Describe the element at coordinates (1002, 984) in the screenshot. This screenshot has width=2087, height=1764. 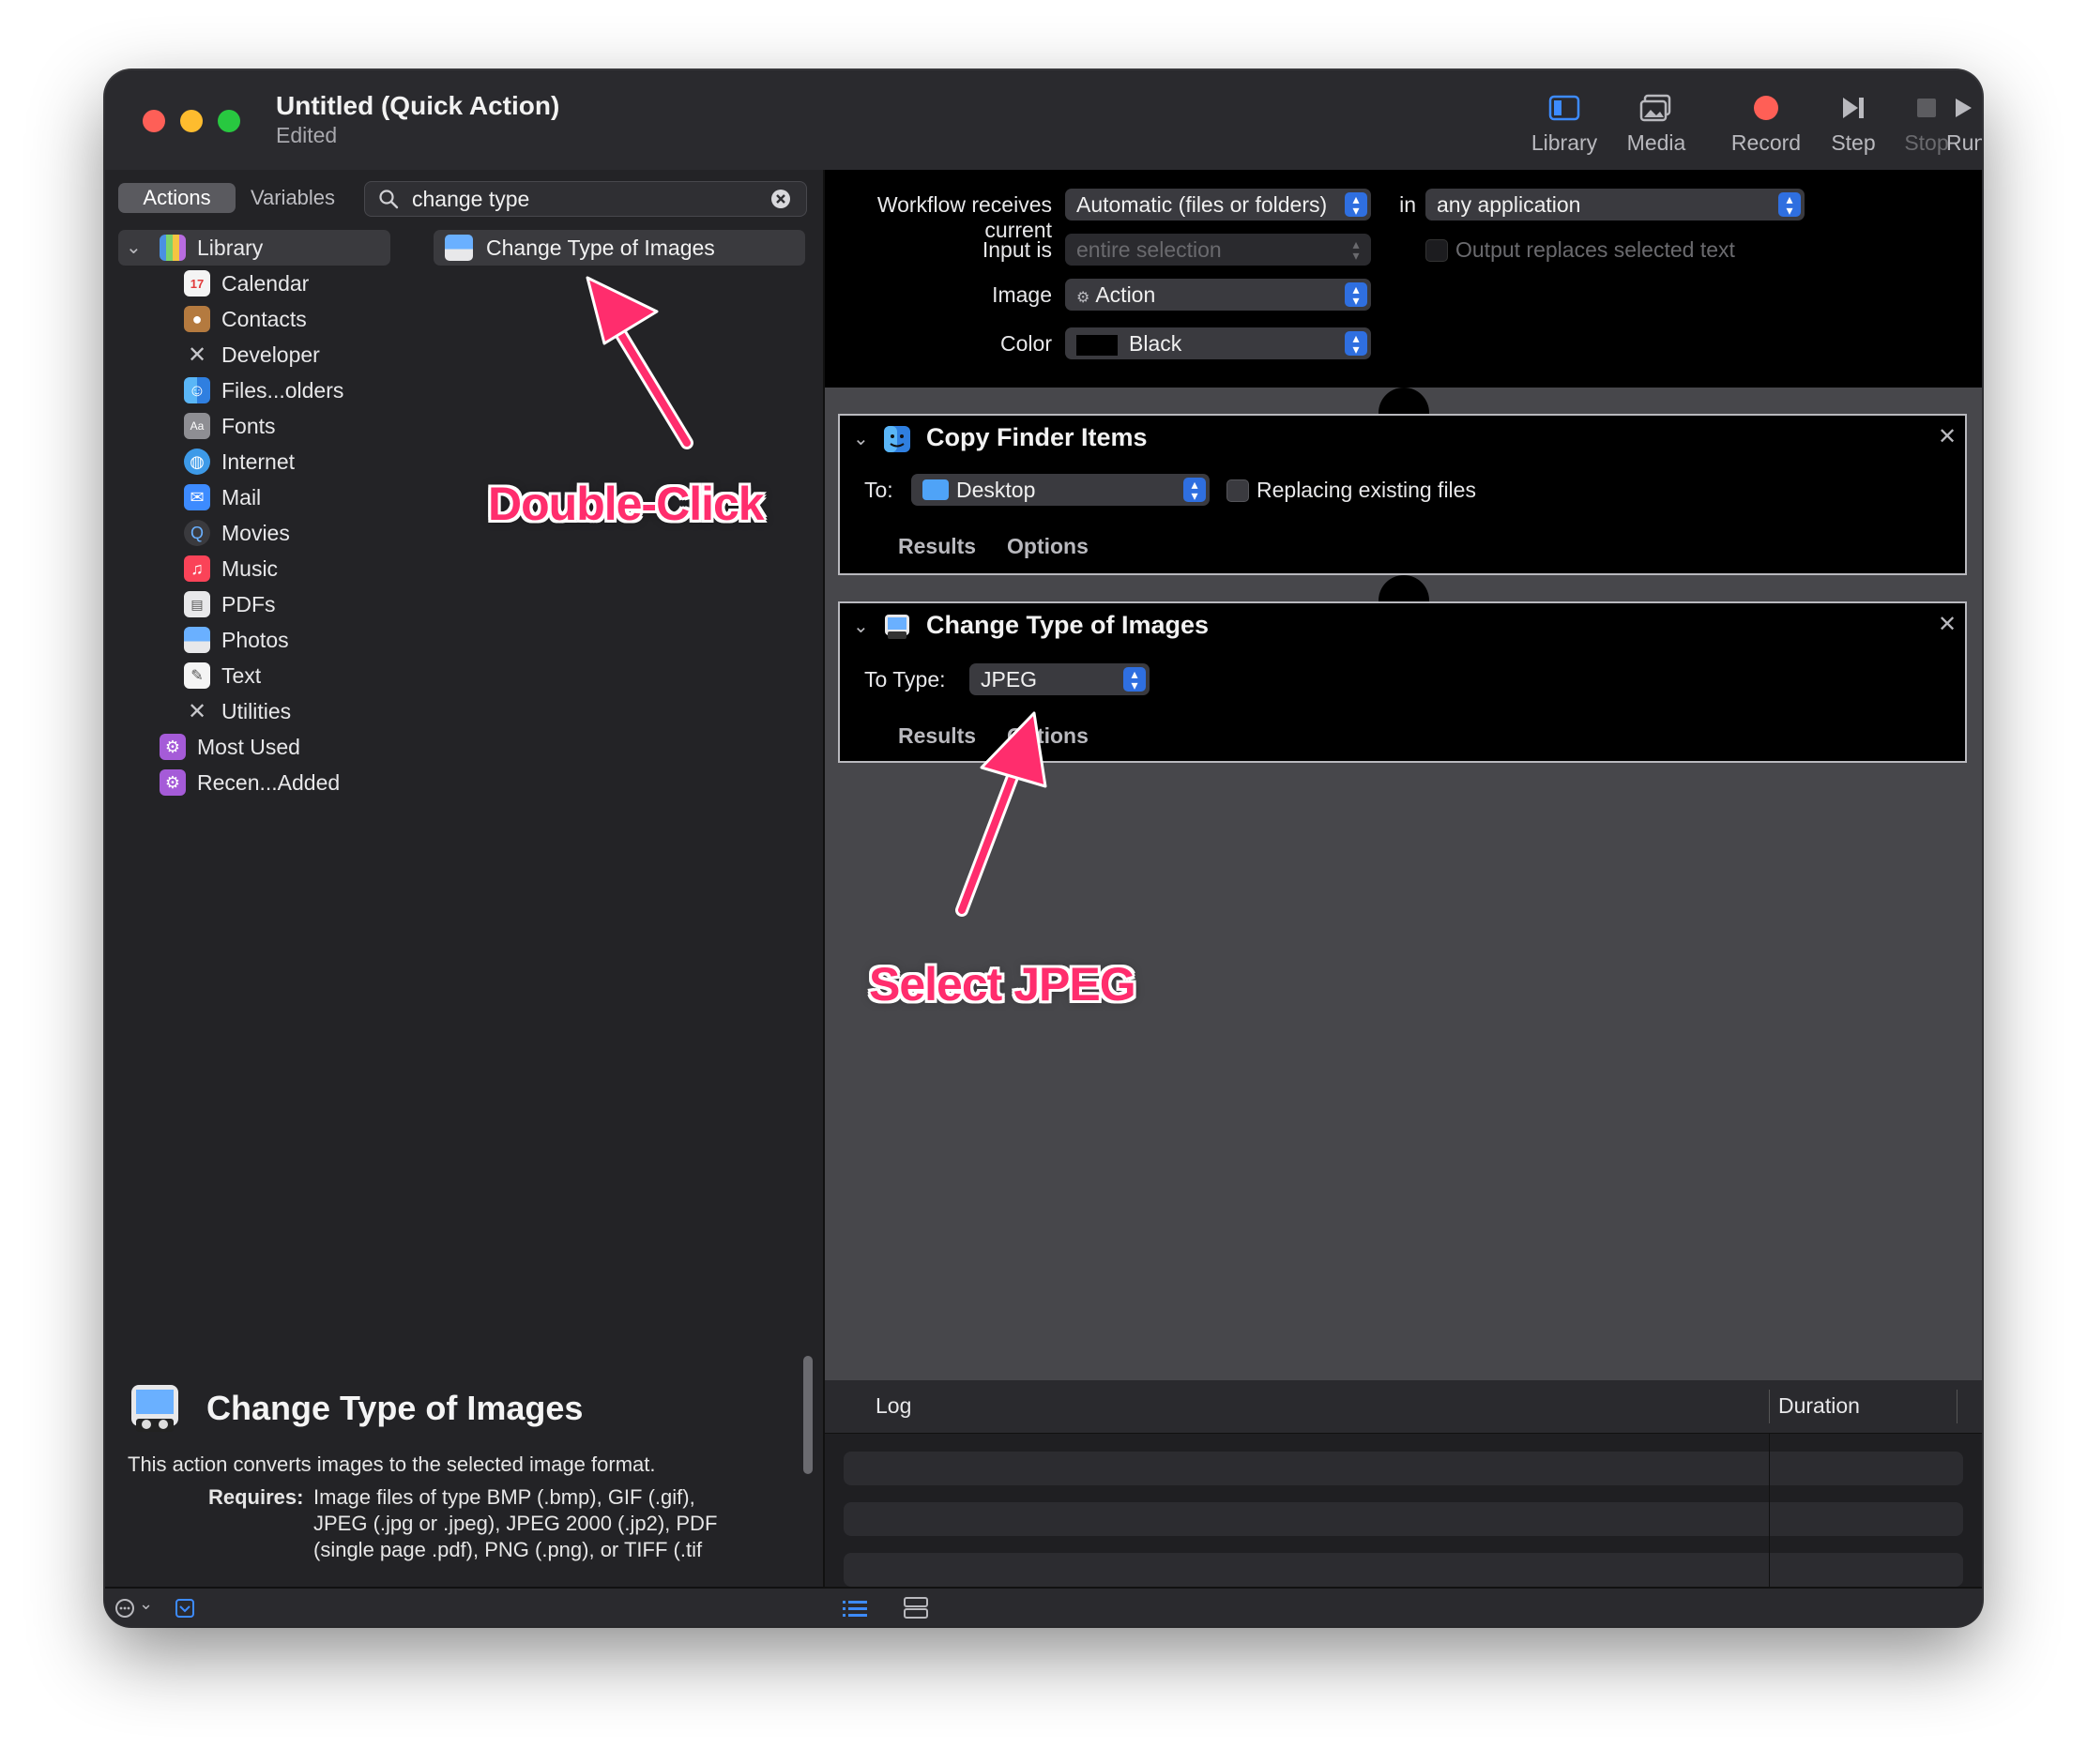
I see `select-jpeg-annotation: Select JPEG` at that location.